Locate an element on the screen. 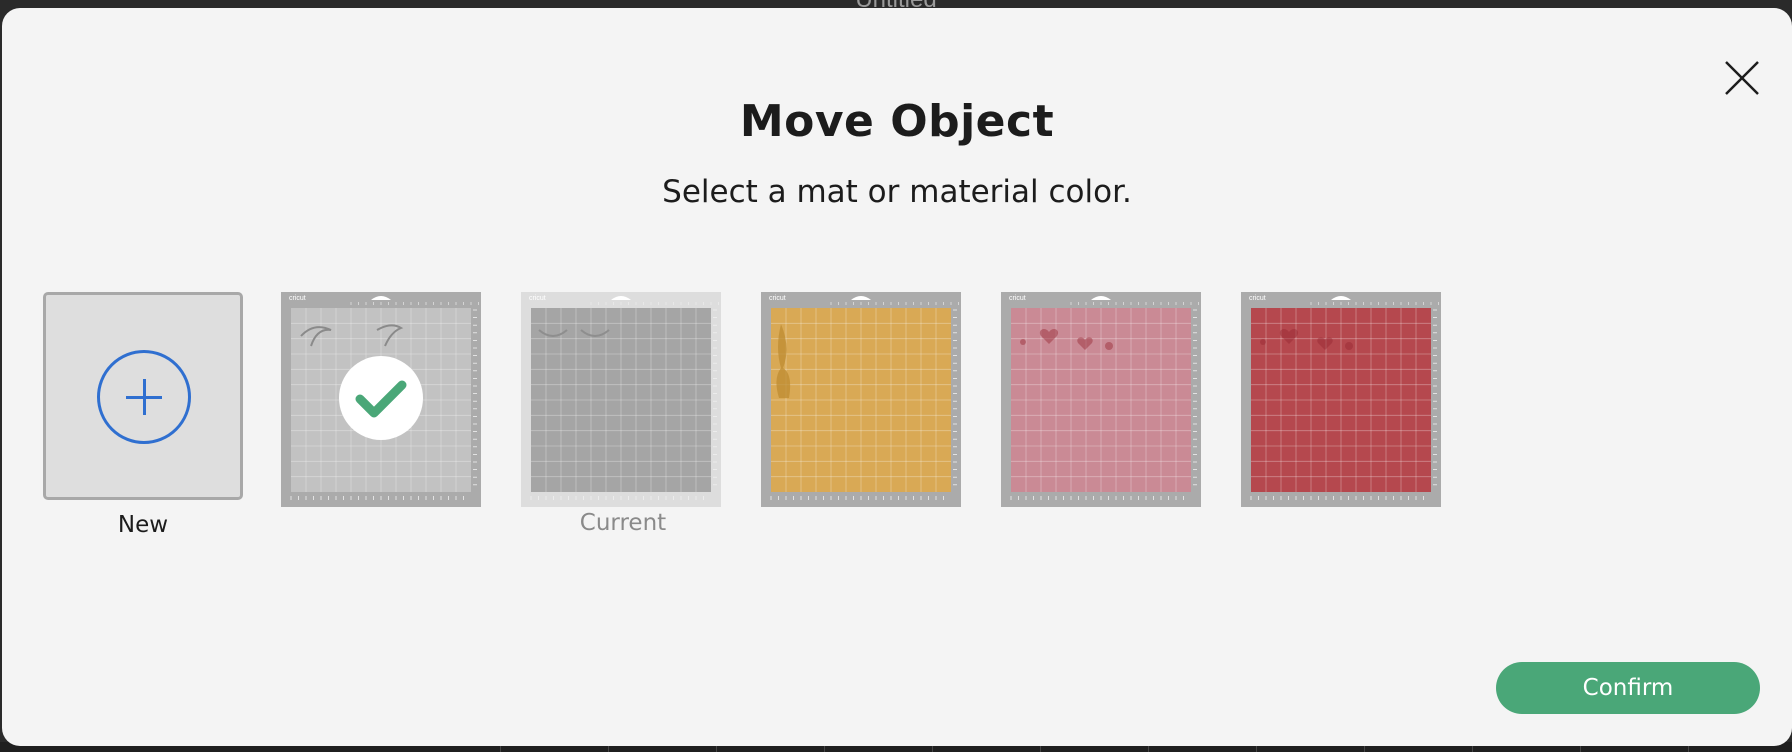 This screenshot has width=1792, height=752. selected-check-icon is located at coordinates (381, 398).